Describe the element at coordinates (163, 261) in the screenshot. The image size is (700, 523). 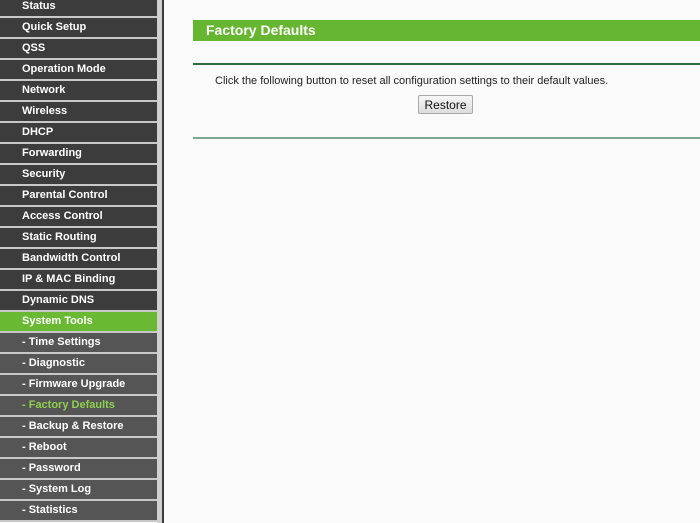
I see `sidebar-divider` at that location.